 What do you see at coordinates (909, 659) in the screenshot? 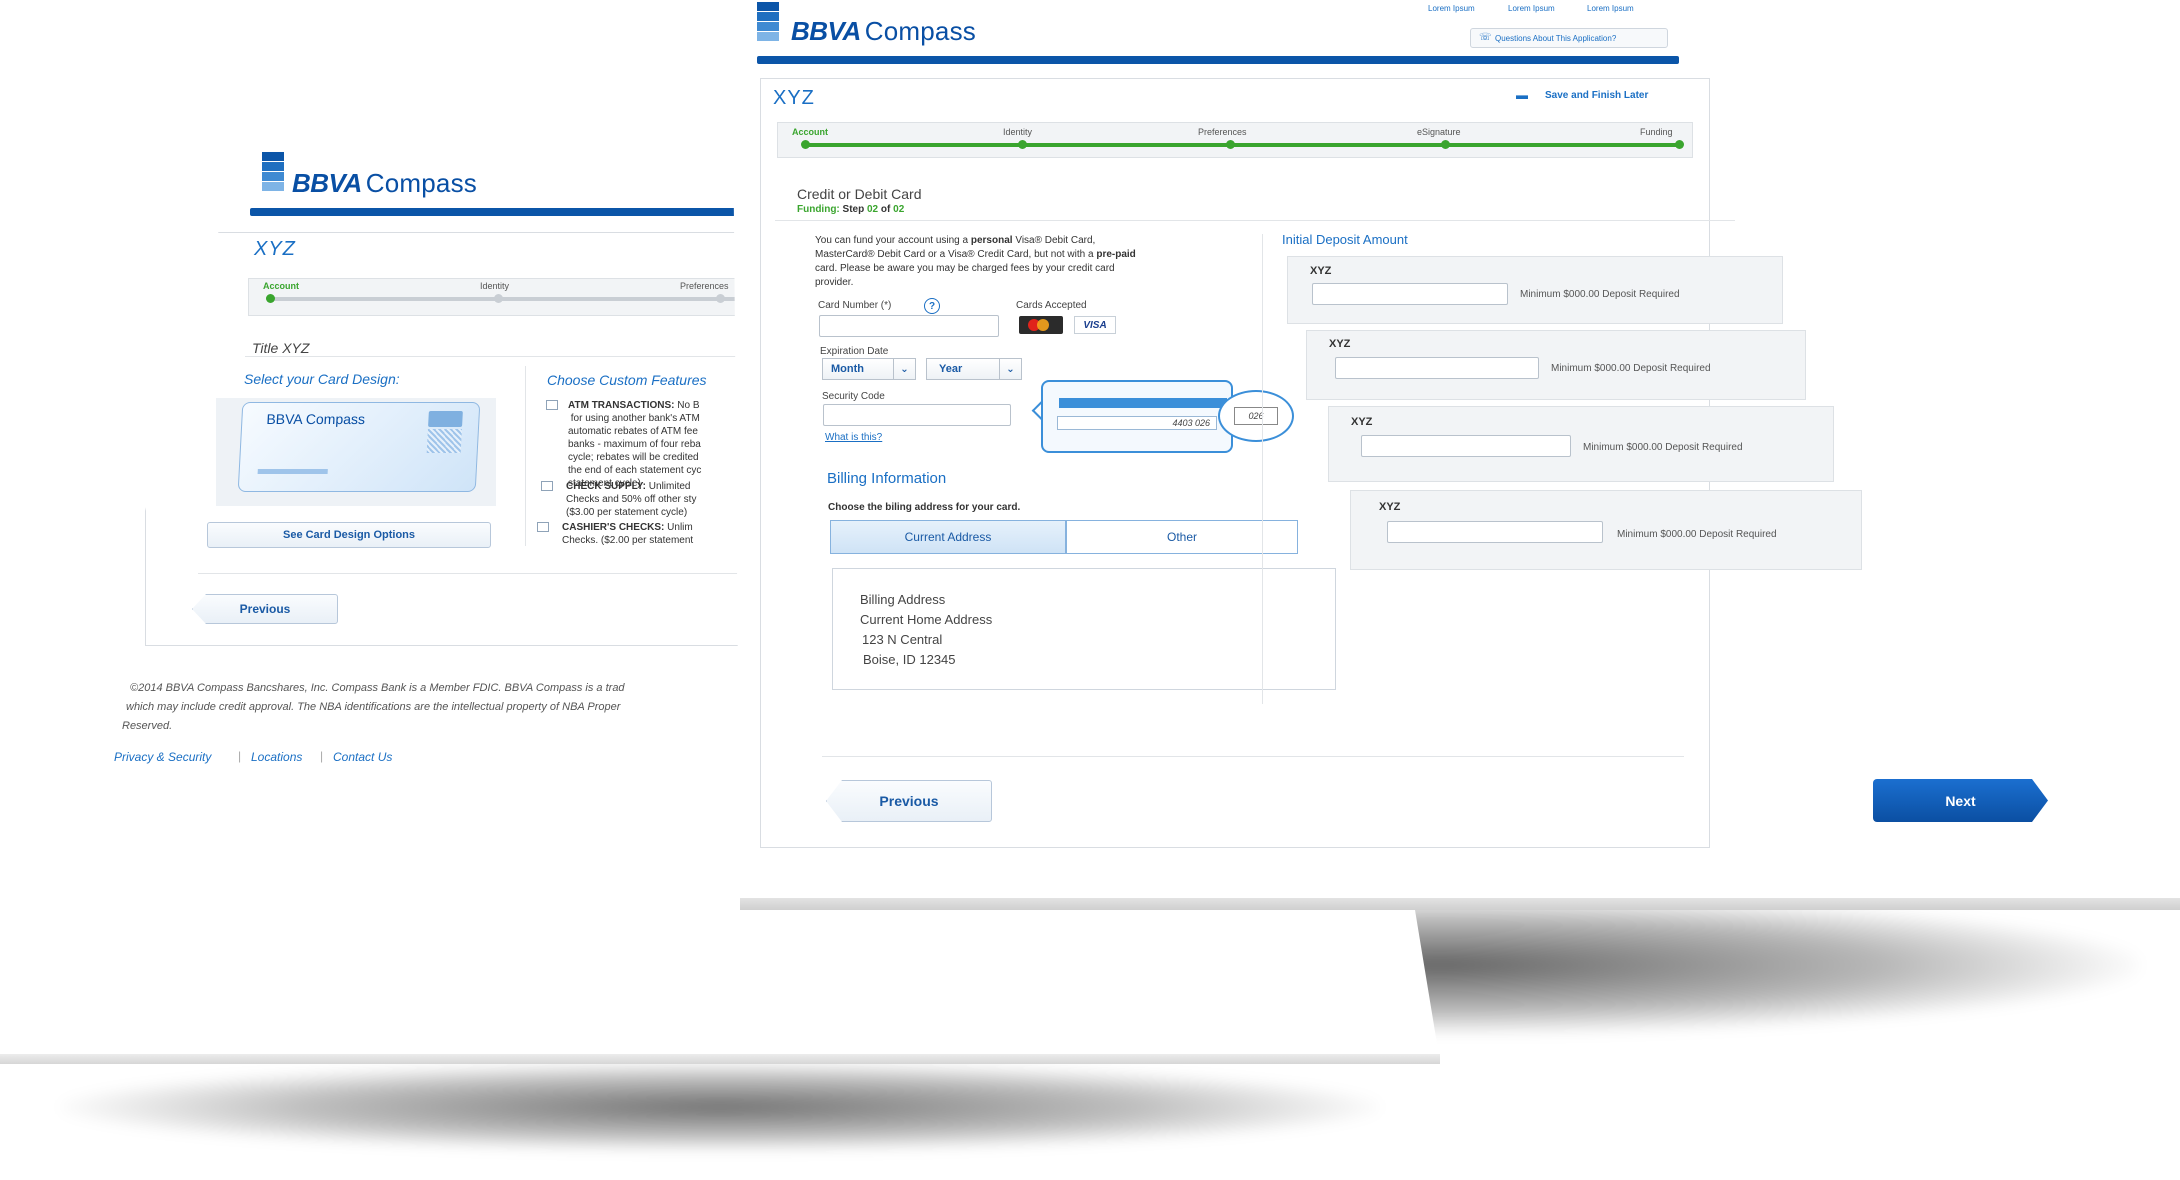
I see `address-line: Boise, ID 12345` at bounding box center [909, 659].